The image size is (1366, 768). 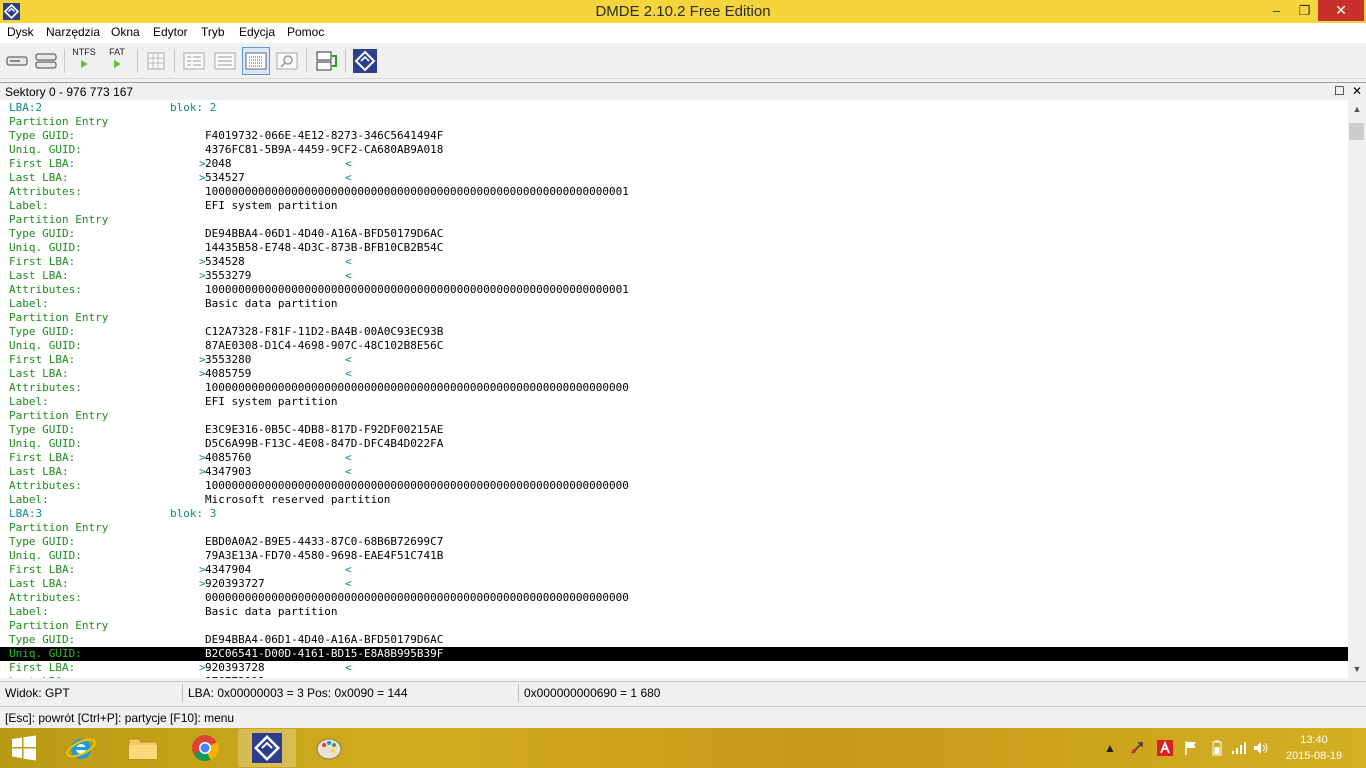 What do you see at coordinates (365, 61) in the screenshot?
I see `about-button` at bounding box center [365, 61].